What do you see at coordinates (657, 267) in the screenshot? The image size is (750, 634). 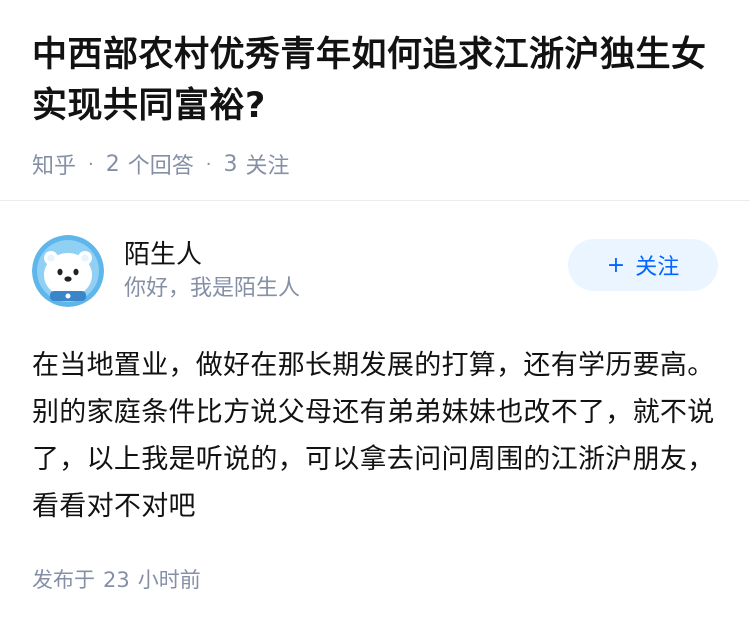 I see `follow-button-label: 关注` at bounding box center [657, 267].